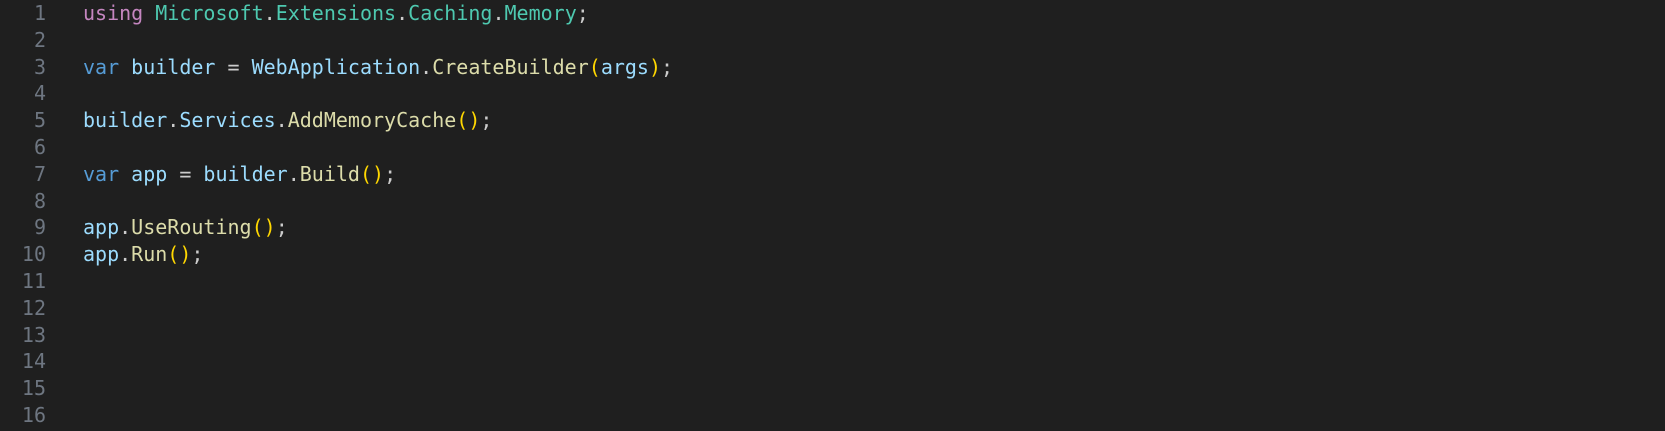 The height and width of the screenshot is (431, 1665). I want to click on line-number: 2, so click(39, 39).